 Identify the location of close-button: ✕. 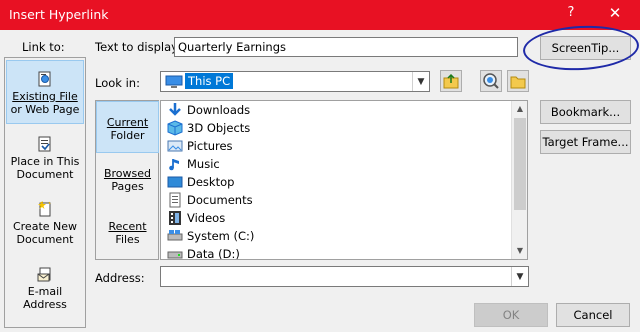
(615, 14).